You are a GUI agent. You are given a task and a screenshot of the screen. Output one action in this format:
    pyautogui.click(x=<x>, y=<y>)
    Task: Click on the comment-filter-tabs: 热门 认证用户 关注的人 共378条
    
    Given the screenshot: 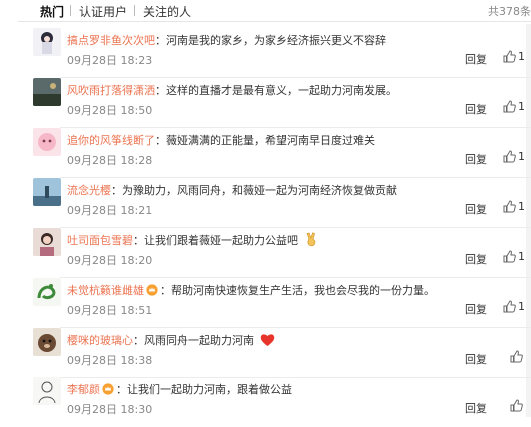 What is the action you would take?
    pyautogui.click(x=265, y=11)
    